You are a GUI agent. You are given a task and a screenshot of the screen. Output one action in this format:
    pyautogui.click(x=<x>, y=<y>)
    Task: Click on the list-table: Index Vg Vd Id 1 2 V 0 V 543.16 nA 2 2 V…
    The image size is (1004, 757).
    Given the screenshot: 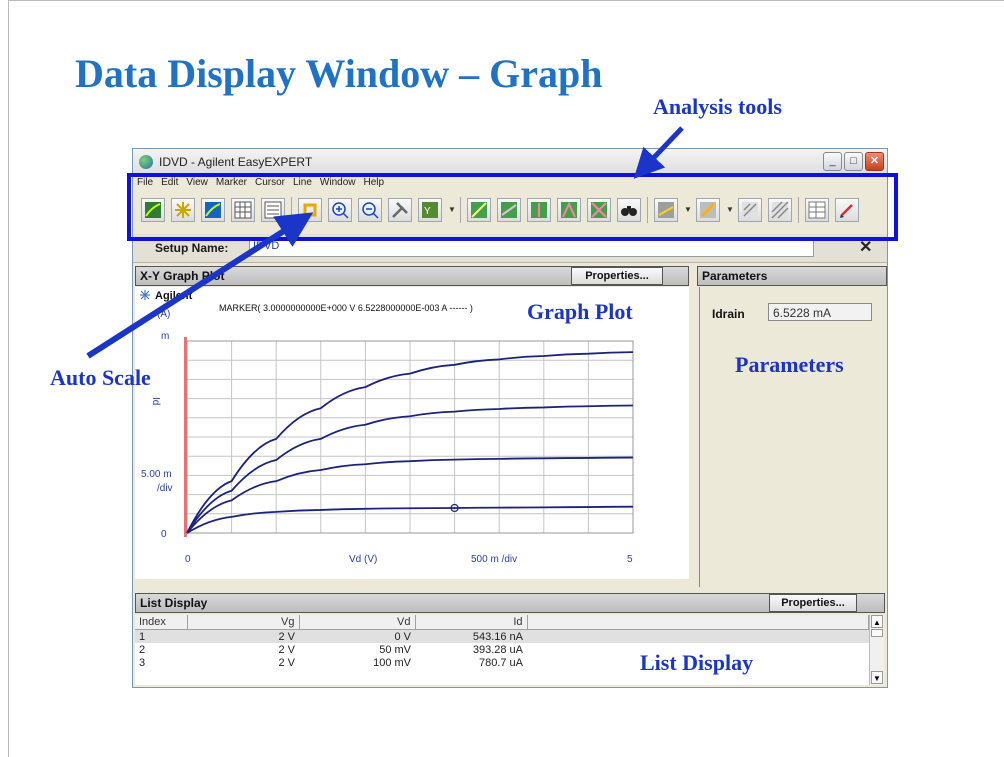 What is the action you would take?
    pyautogui.click(x=502, y=642)
    